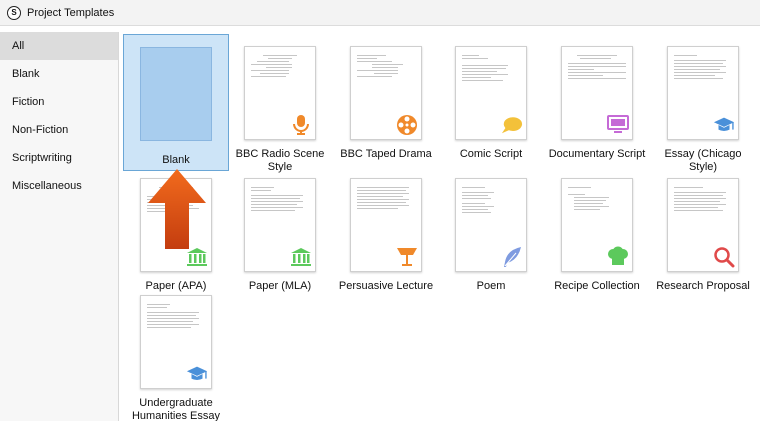 This screenshot has height=421, width=760. What do you see at coordinates (407, 125) in the screenshot?
I see `film-reel-icon` at bounding box center [407, 125].